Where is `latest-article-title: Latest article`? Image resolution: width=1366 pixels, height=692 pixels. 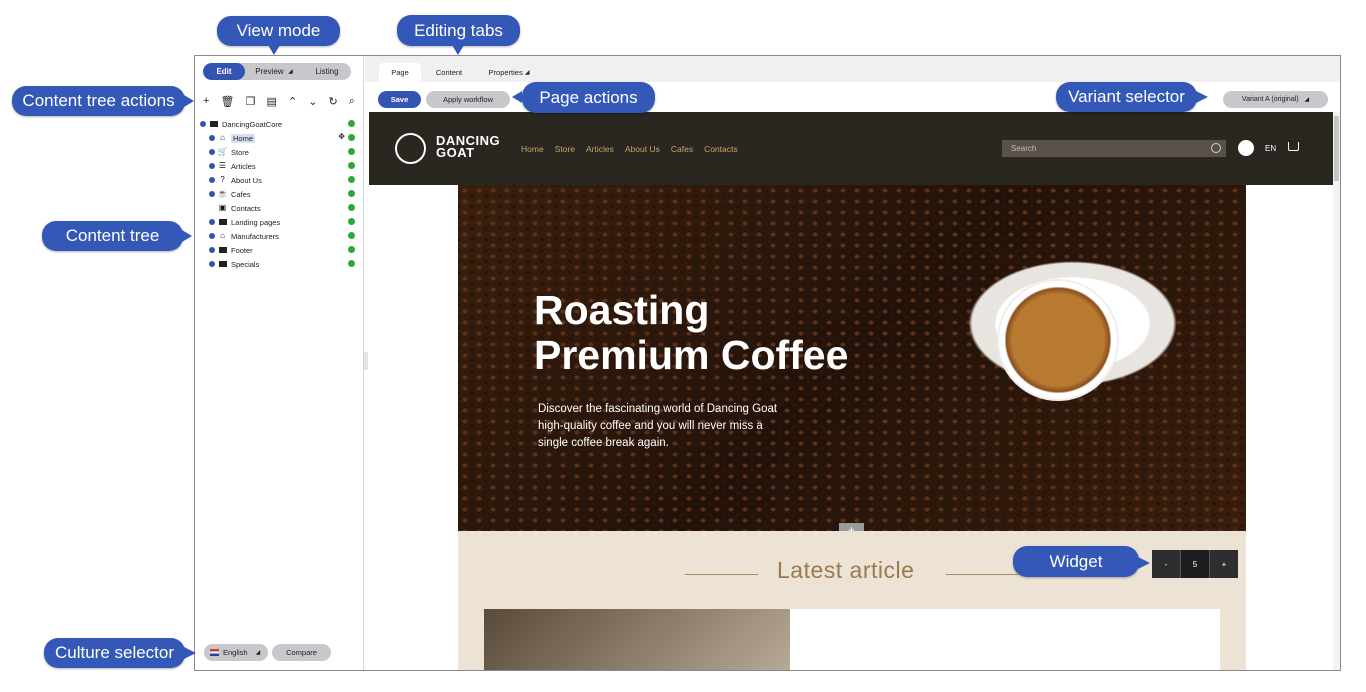
latest-article-title: Latest article is located at coordinates (846, 570).